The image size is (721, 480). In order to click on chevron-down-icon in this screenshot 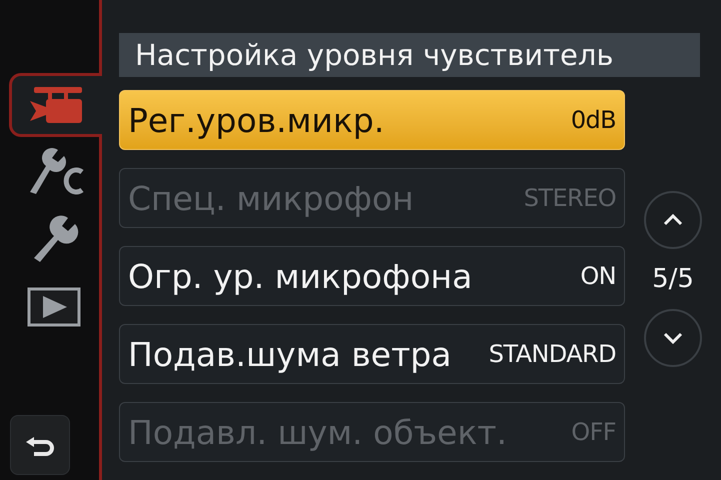, I will do `click(673, 338)`.